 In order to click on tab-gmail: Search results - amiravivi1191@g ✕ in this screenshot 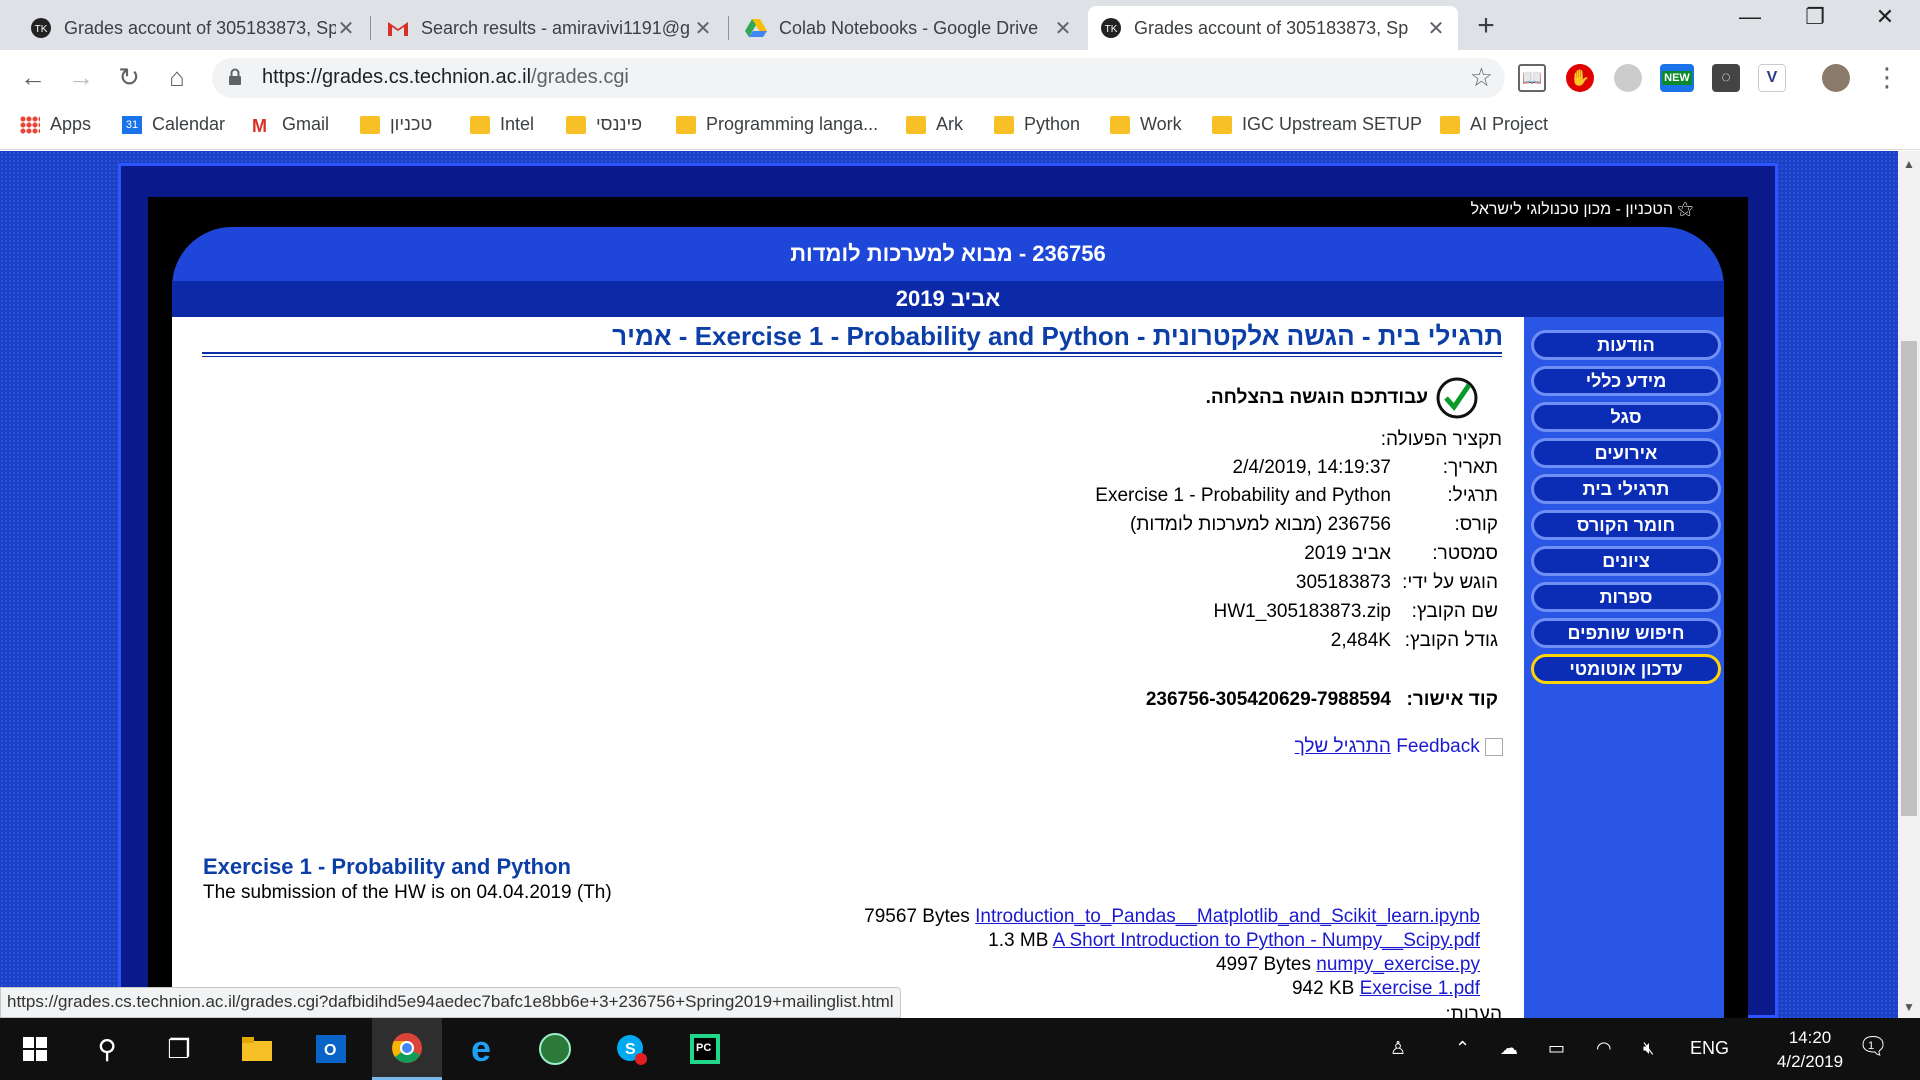, I will do `click(550, 28)`.